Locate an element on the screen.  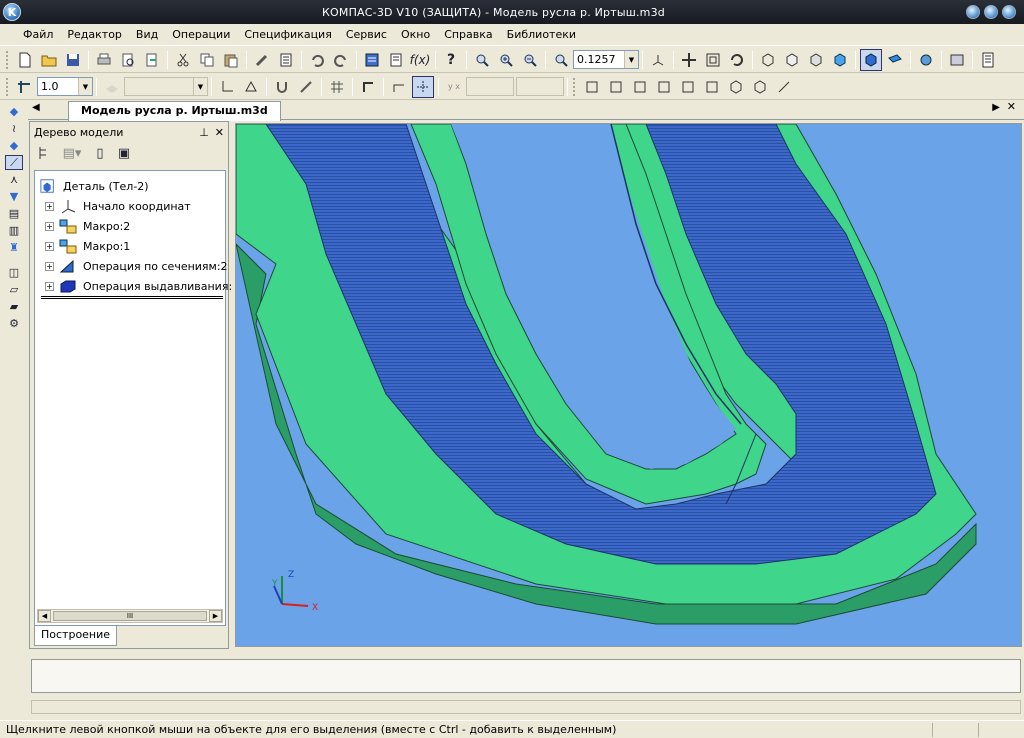
view-bottom-icon is located at coordinates (712, 87).